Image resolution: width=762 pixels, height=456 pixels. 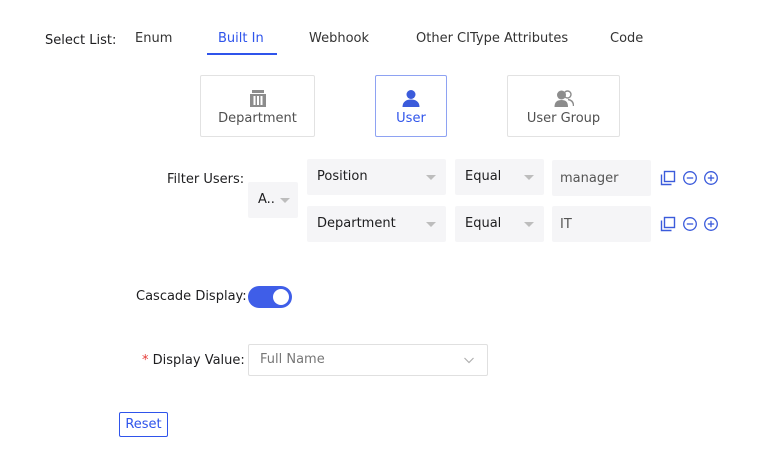 I want to click on user-group-option-card: User Group, so click(x=563, y=106).